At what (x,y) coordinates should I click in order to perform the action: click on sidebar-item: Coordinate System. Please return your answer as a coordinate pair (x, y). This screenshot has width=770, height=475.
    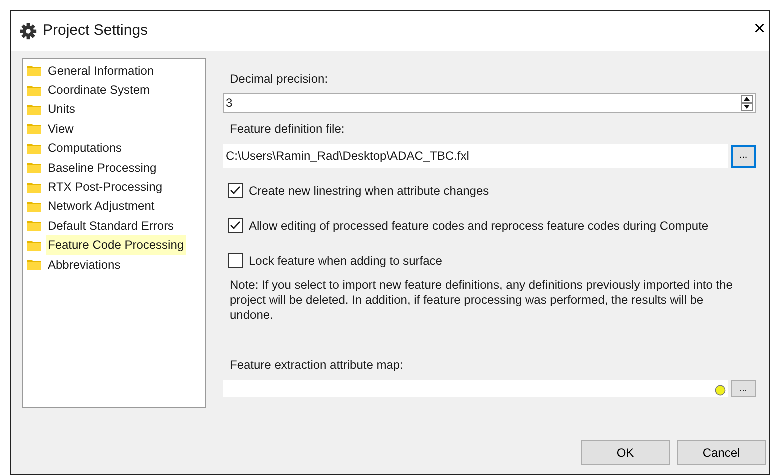
    Looking at the image, I should click on (99, 90).